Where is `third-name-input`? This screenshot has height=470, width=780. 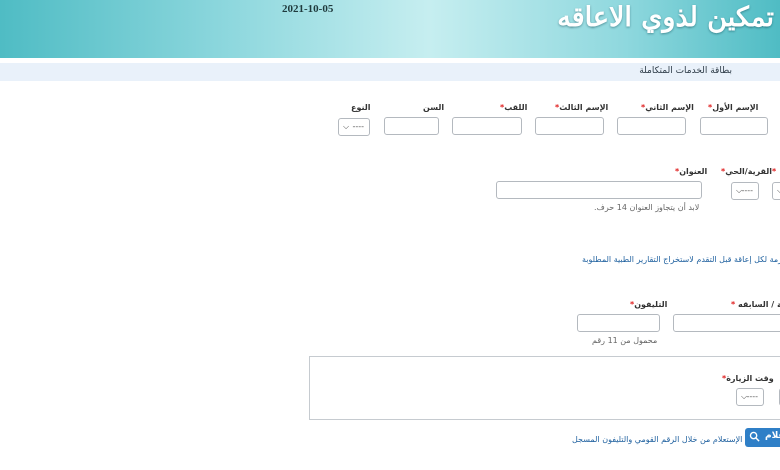
third-name-input is located at coordinates (569, 126).